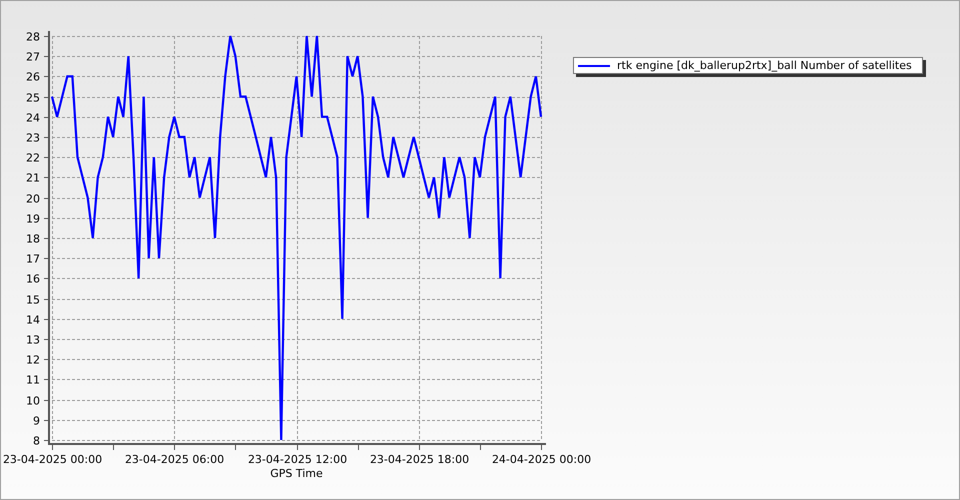 Image resolution: width=960 pixels, height=500 pixels. I want to click on y-tick-label: 10, so click(33, 401).